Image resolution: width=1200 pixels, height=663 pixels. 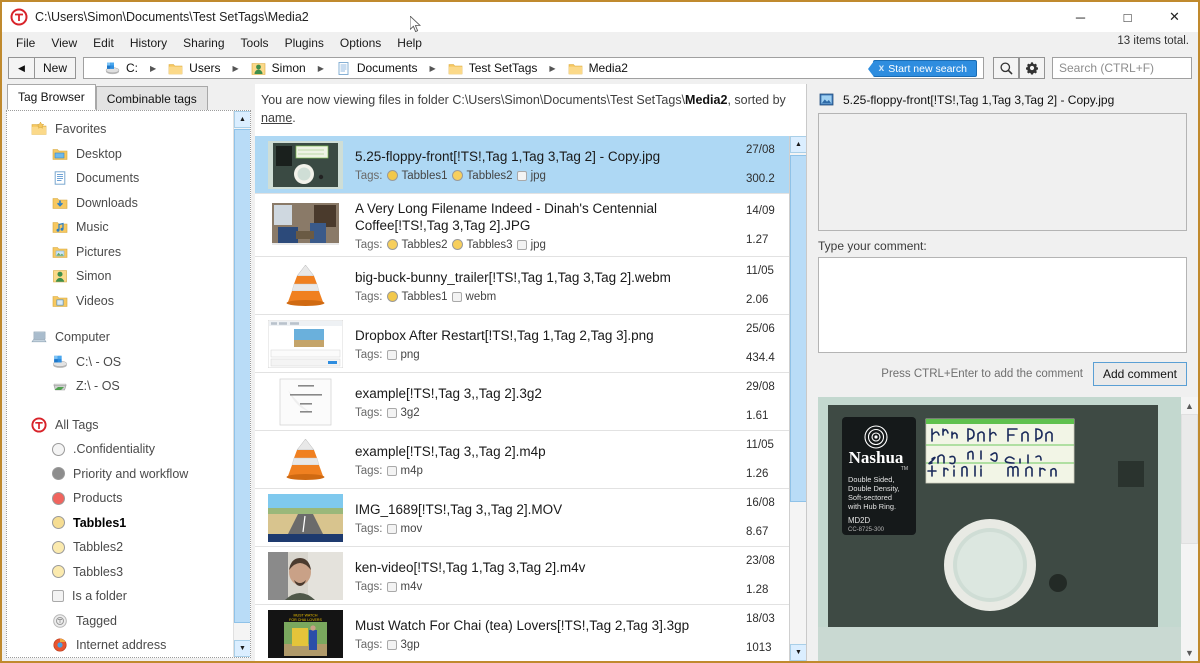 I want to click on preview-scroll-down-button: ▼, so click(x=1189, y=652).